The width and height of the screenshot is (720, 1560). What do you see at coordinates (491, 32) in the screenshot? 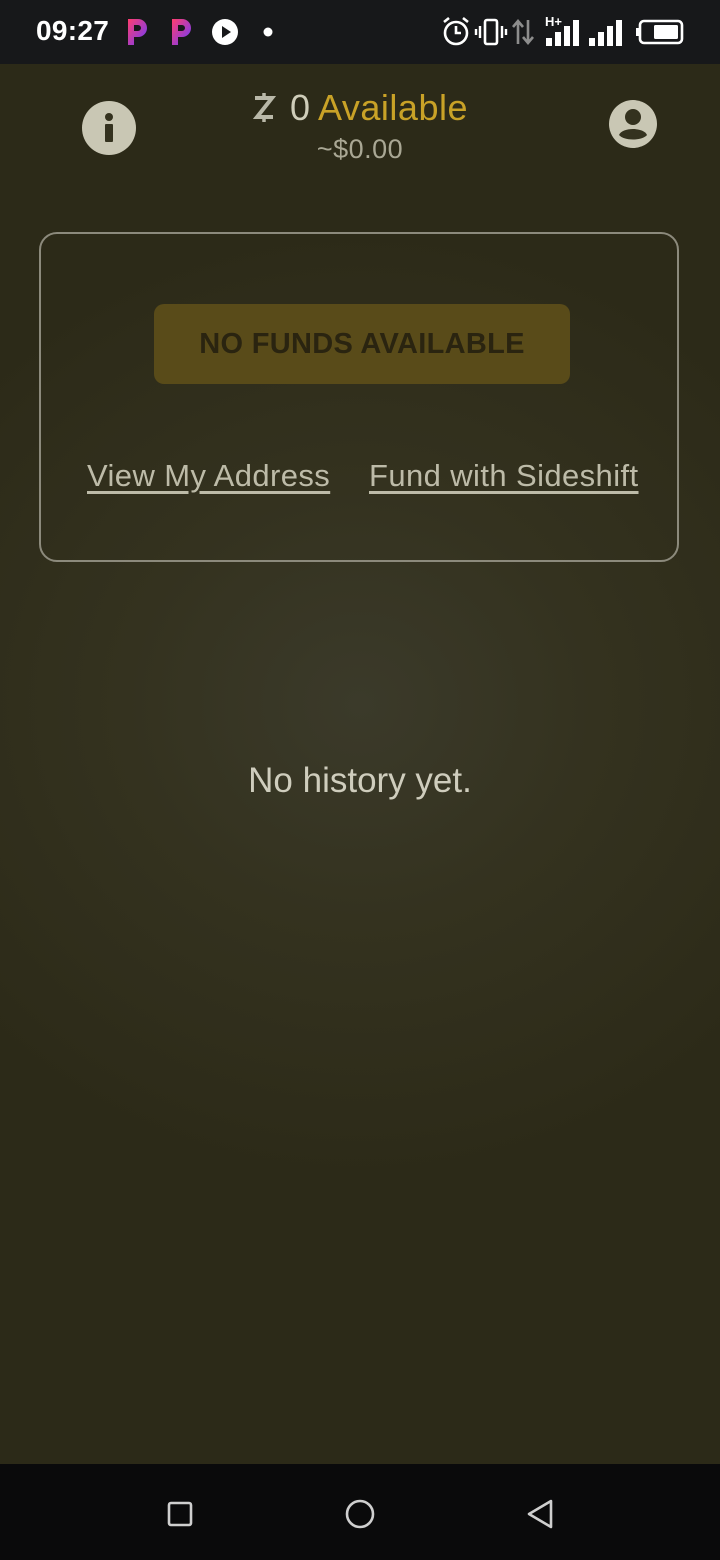
I see `vibrate-icon` at bounding box center [491, 32].